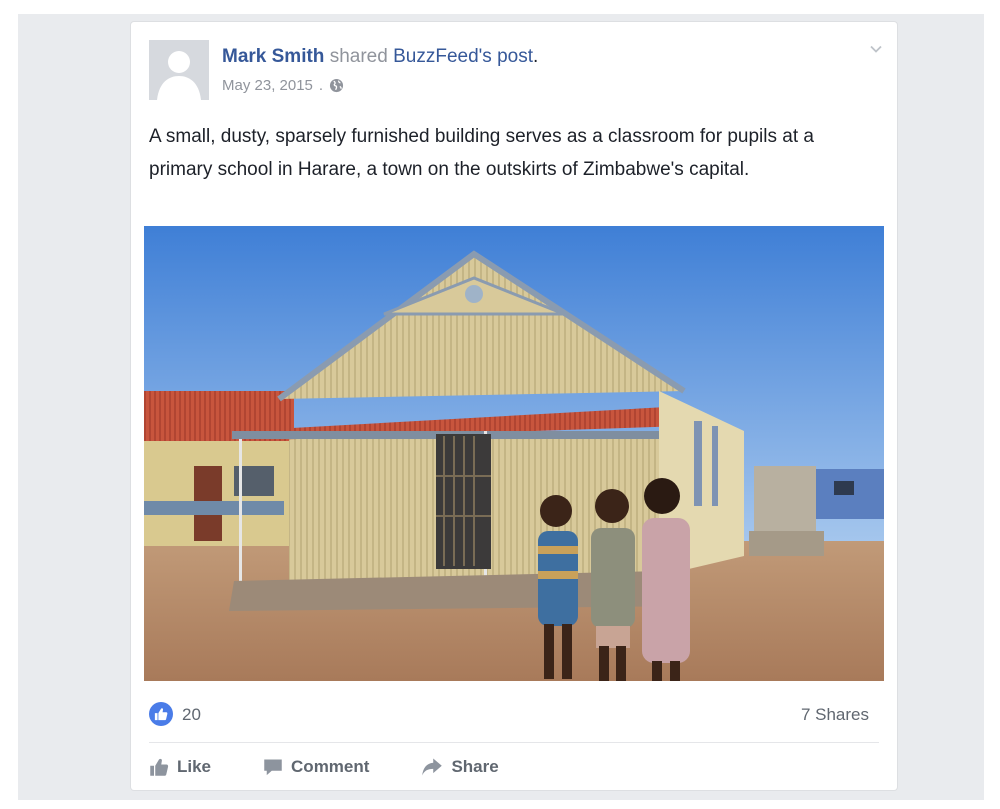 The width and height of the screenshot is (1000, 809). What do you see at coordinates (273, 767) in the screenshot?
I see `comment-icon` at bounding box center [273, 767].